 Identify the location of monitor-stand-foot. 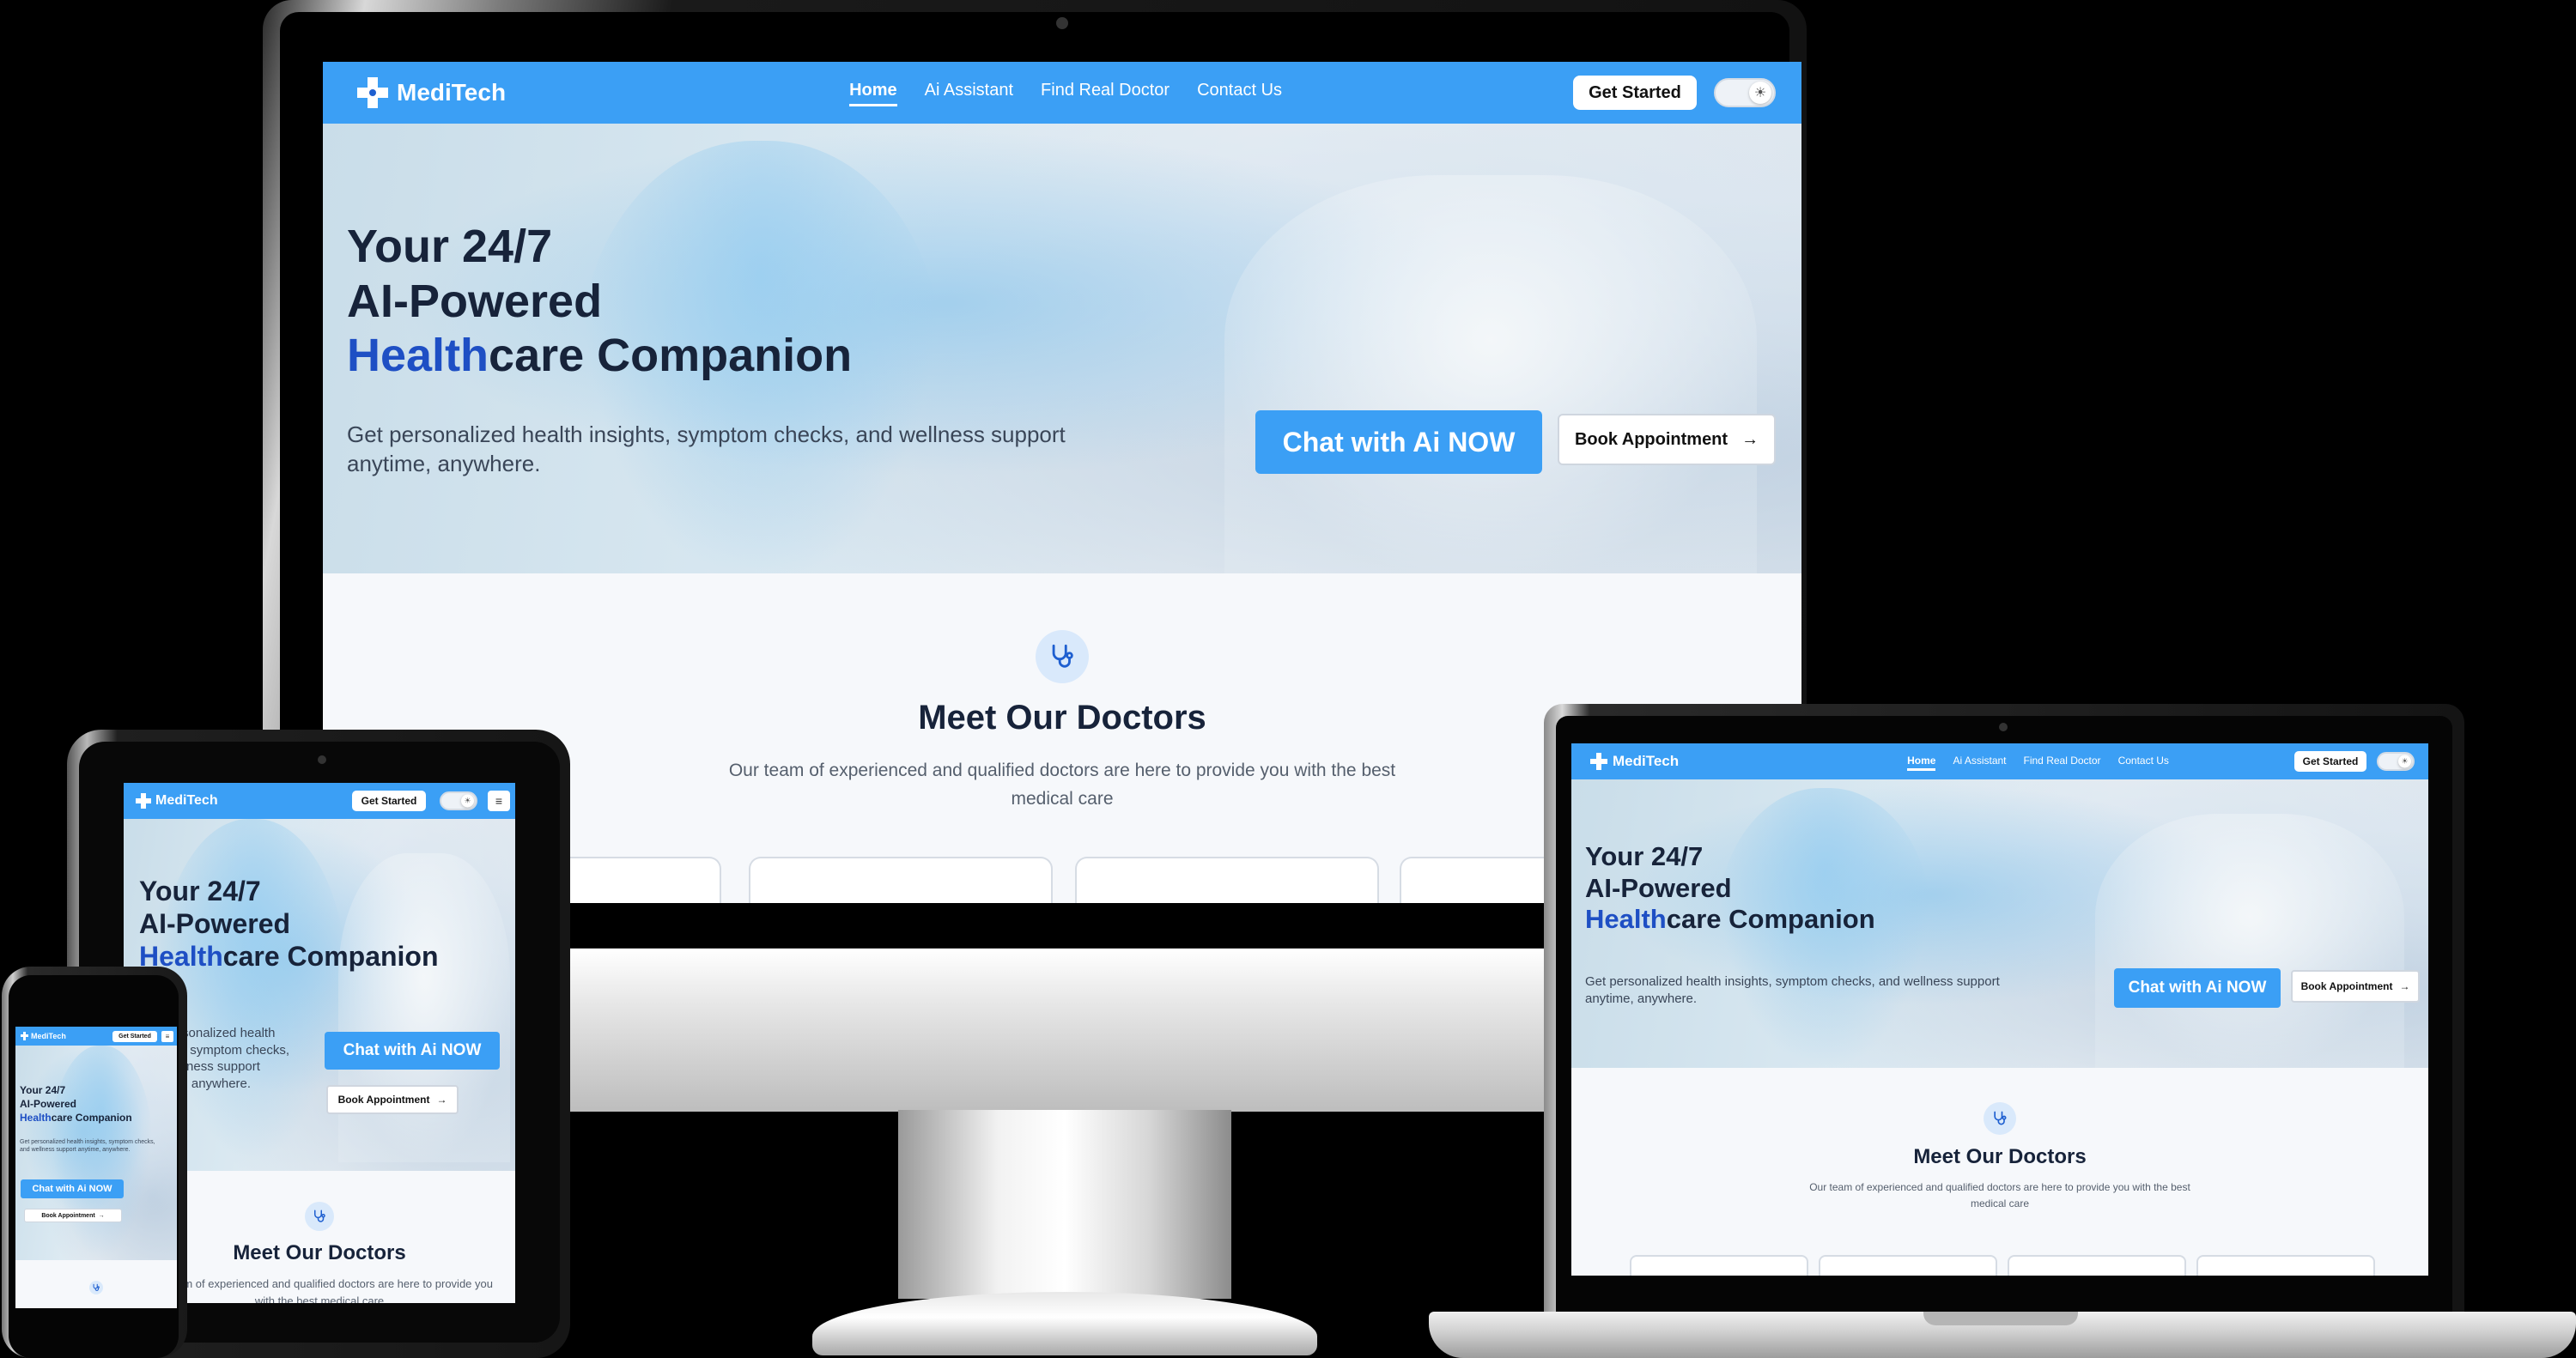
(1064, 1323).